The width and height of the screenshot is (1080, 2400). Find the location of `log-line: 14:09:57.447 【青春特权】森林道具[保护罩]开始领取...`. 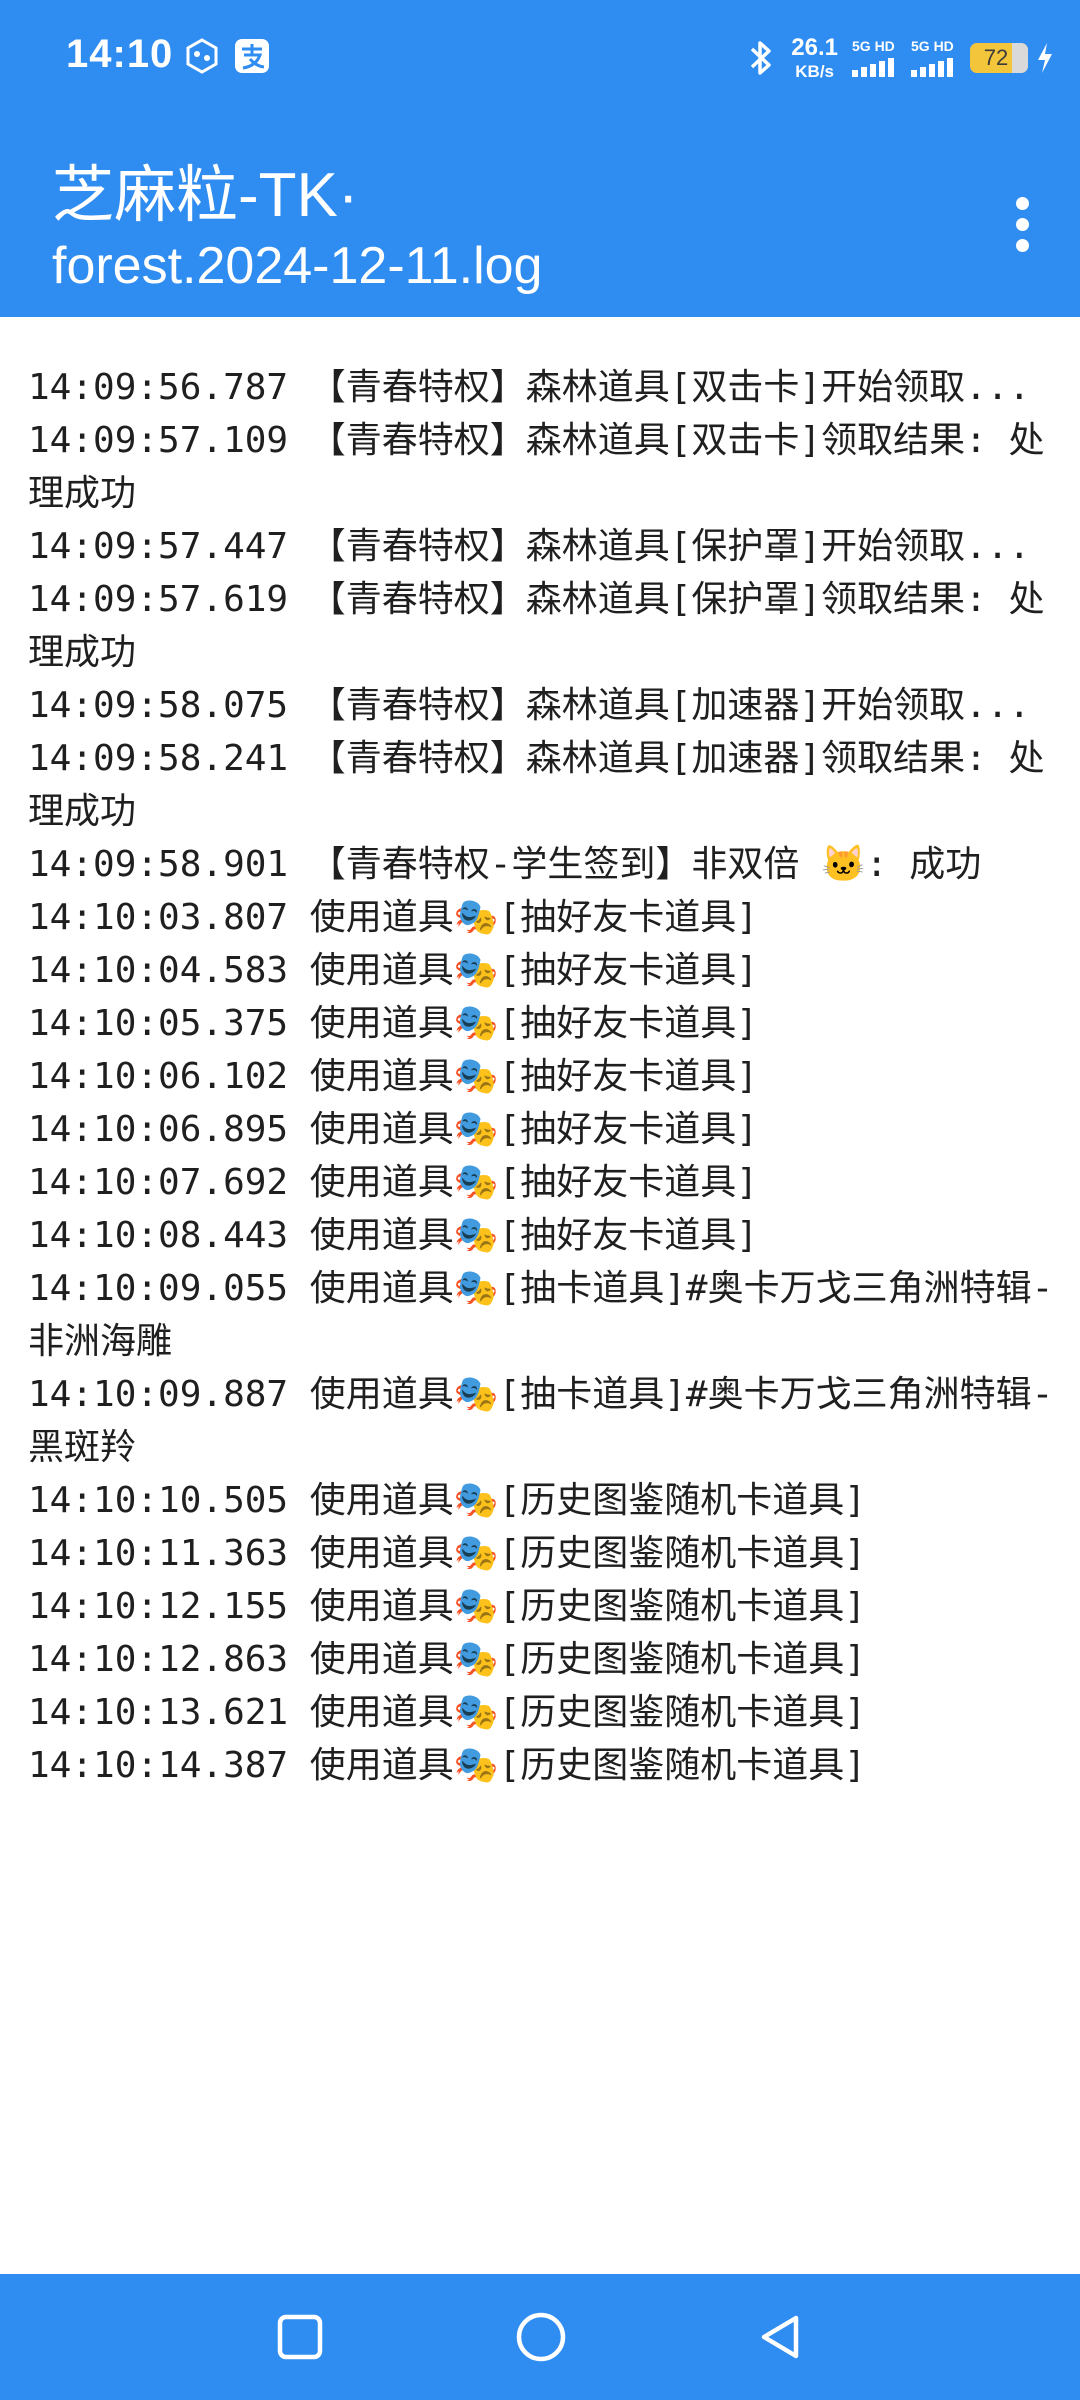

log-line: 14:09:57.447 【青春特权】森林道具[保护罩]开始领取... is located at coordinates (529, 546).